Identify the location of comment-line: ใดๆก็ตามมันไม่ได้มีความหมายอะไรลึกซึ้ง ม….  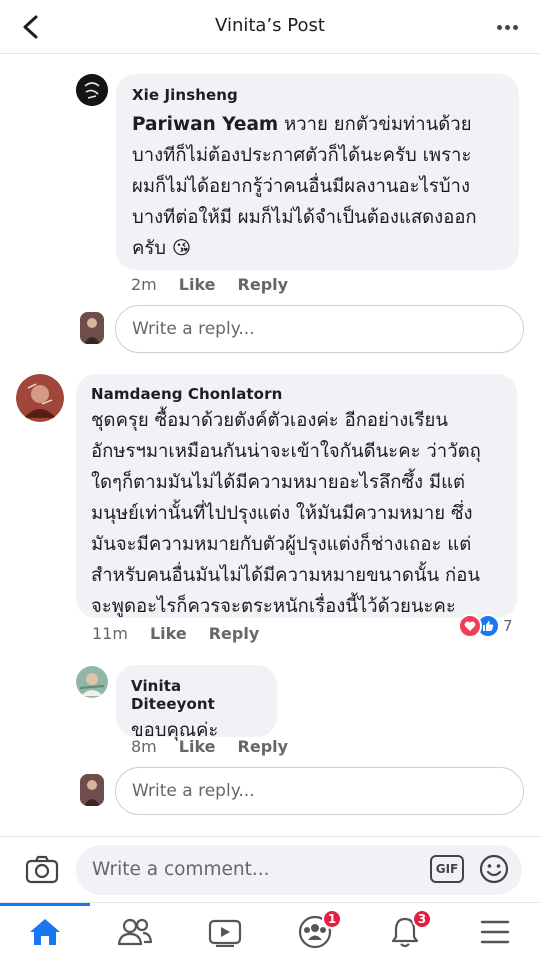
(278, 482).